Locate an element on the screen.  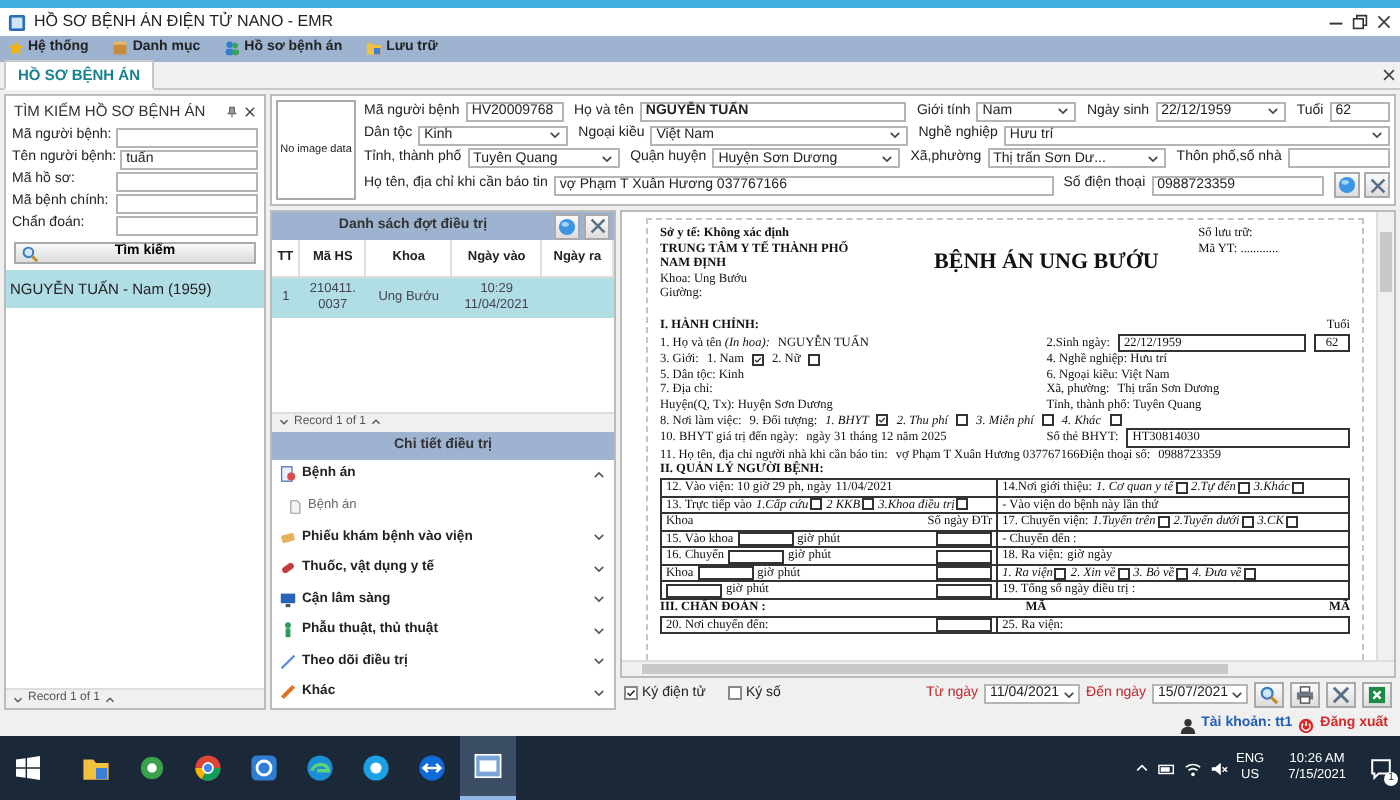
power-icon is located at coordinates (1306, 725).